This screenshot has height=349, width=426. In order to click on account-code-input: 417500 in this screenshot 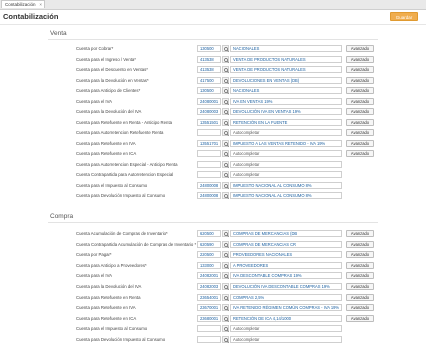, I will do `click(209, 80)`.